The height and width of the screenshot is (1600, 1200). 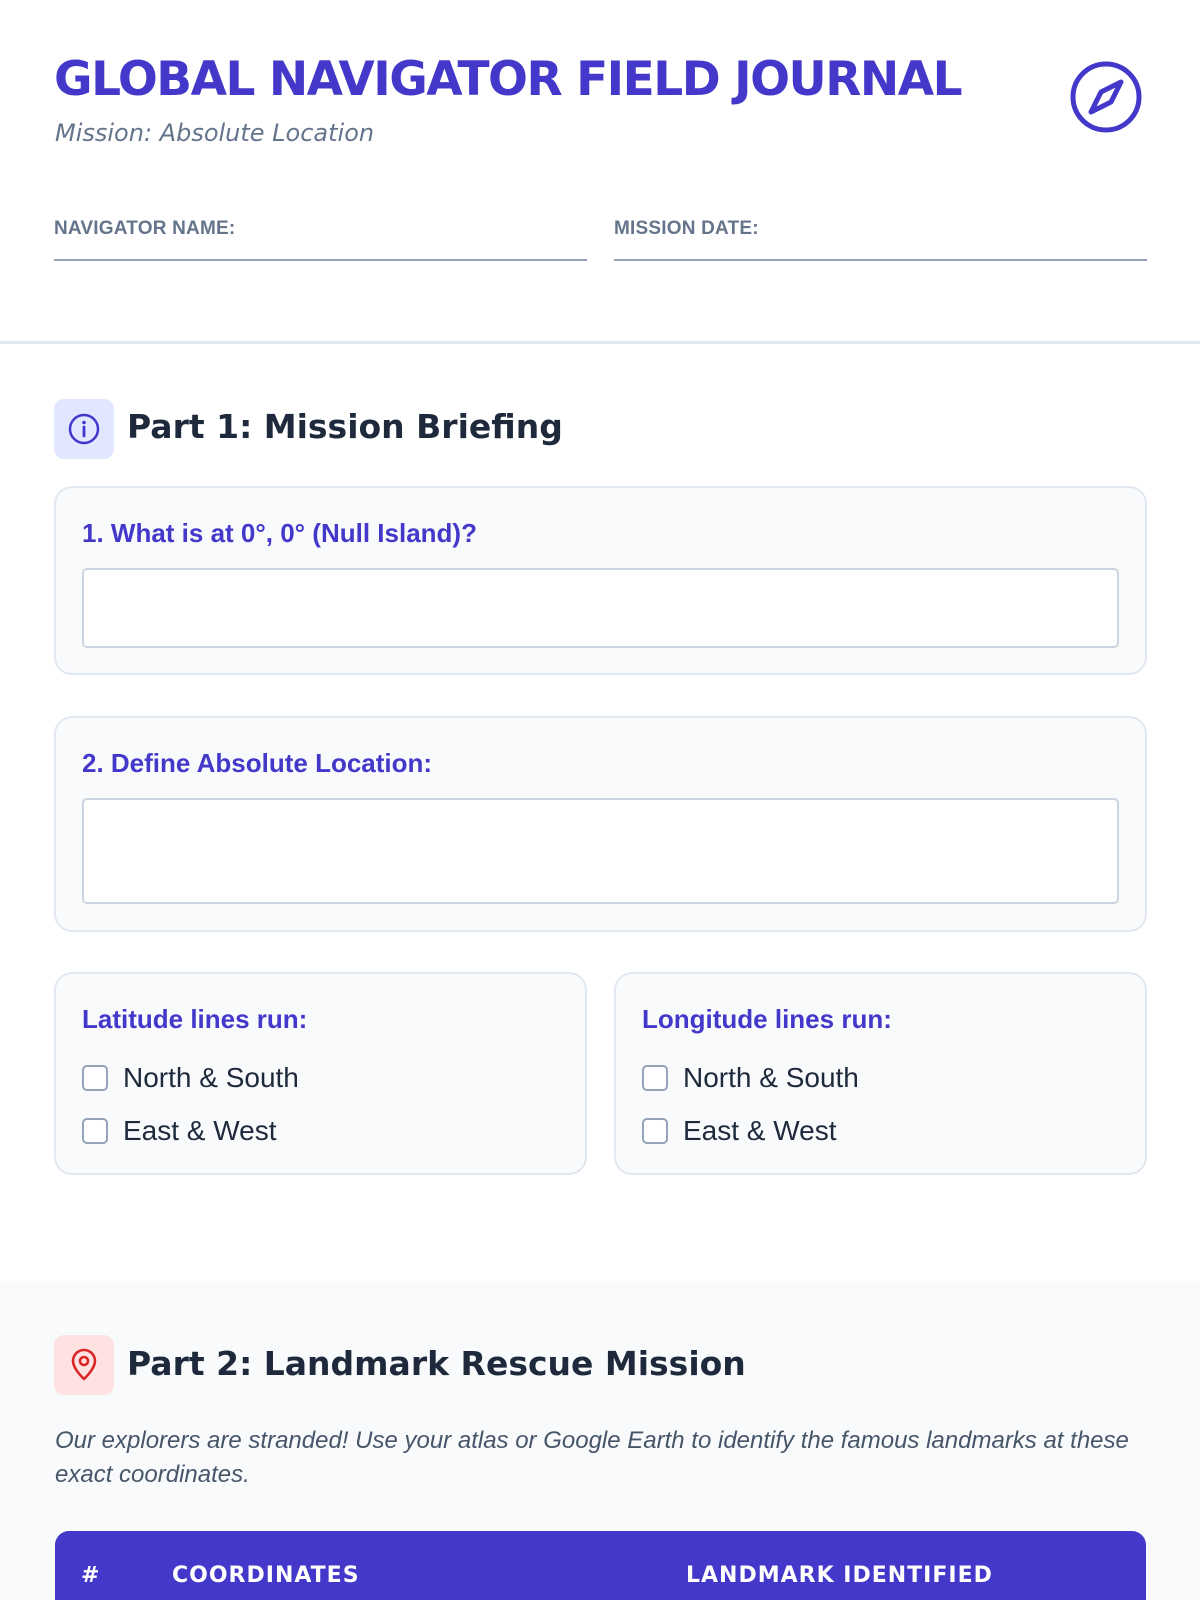 I want to click on question-card-1: 1. What is at 0°, 0° (Null Island)?, so click(x=600, y=580).